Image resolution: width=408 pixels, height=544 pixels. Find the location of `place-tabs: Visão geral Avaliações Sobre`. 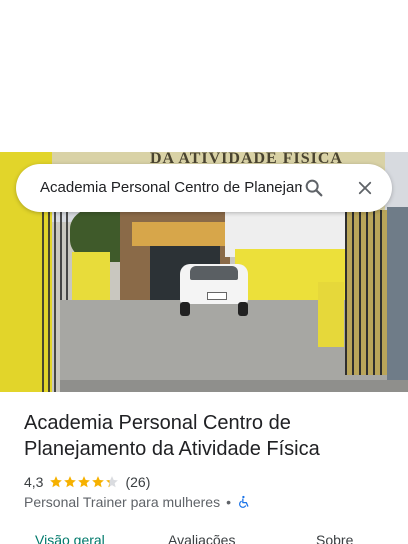

place-tabs: Visão geral Avaliações Sobre is located at coordinates (204, 537).